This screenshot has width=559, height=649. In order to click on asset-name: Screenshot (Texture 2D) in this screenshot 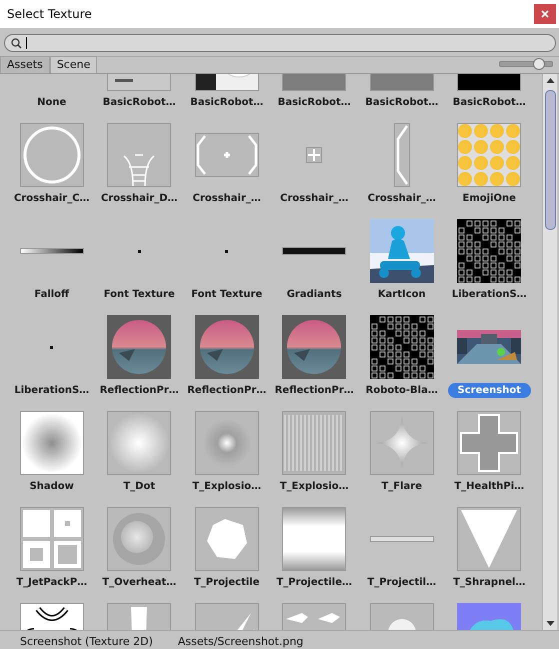, I will do `click(86, 641)`.